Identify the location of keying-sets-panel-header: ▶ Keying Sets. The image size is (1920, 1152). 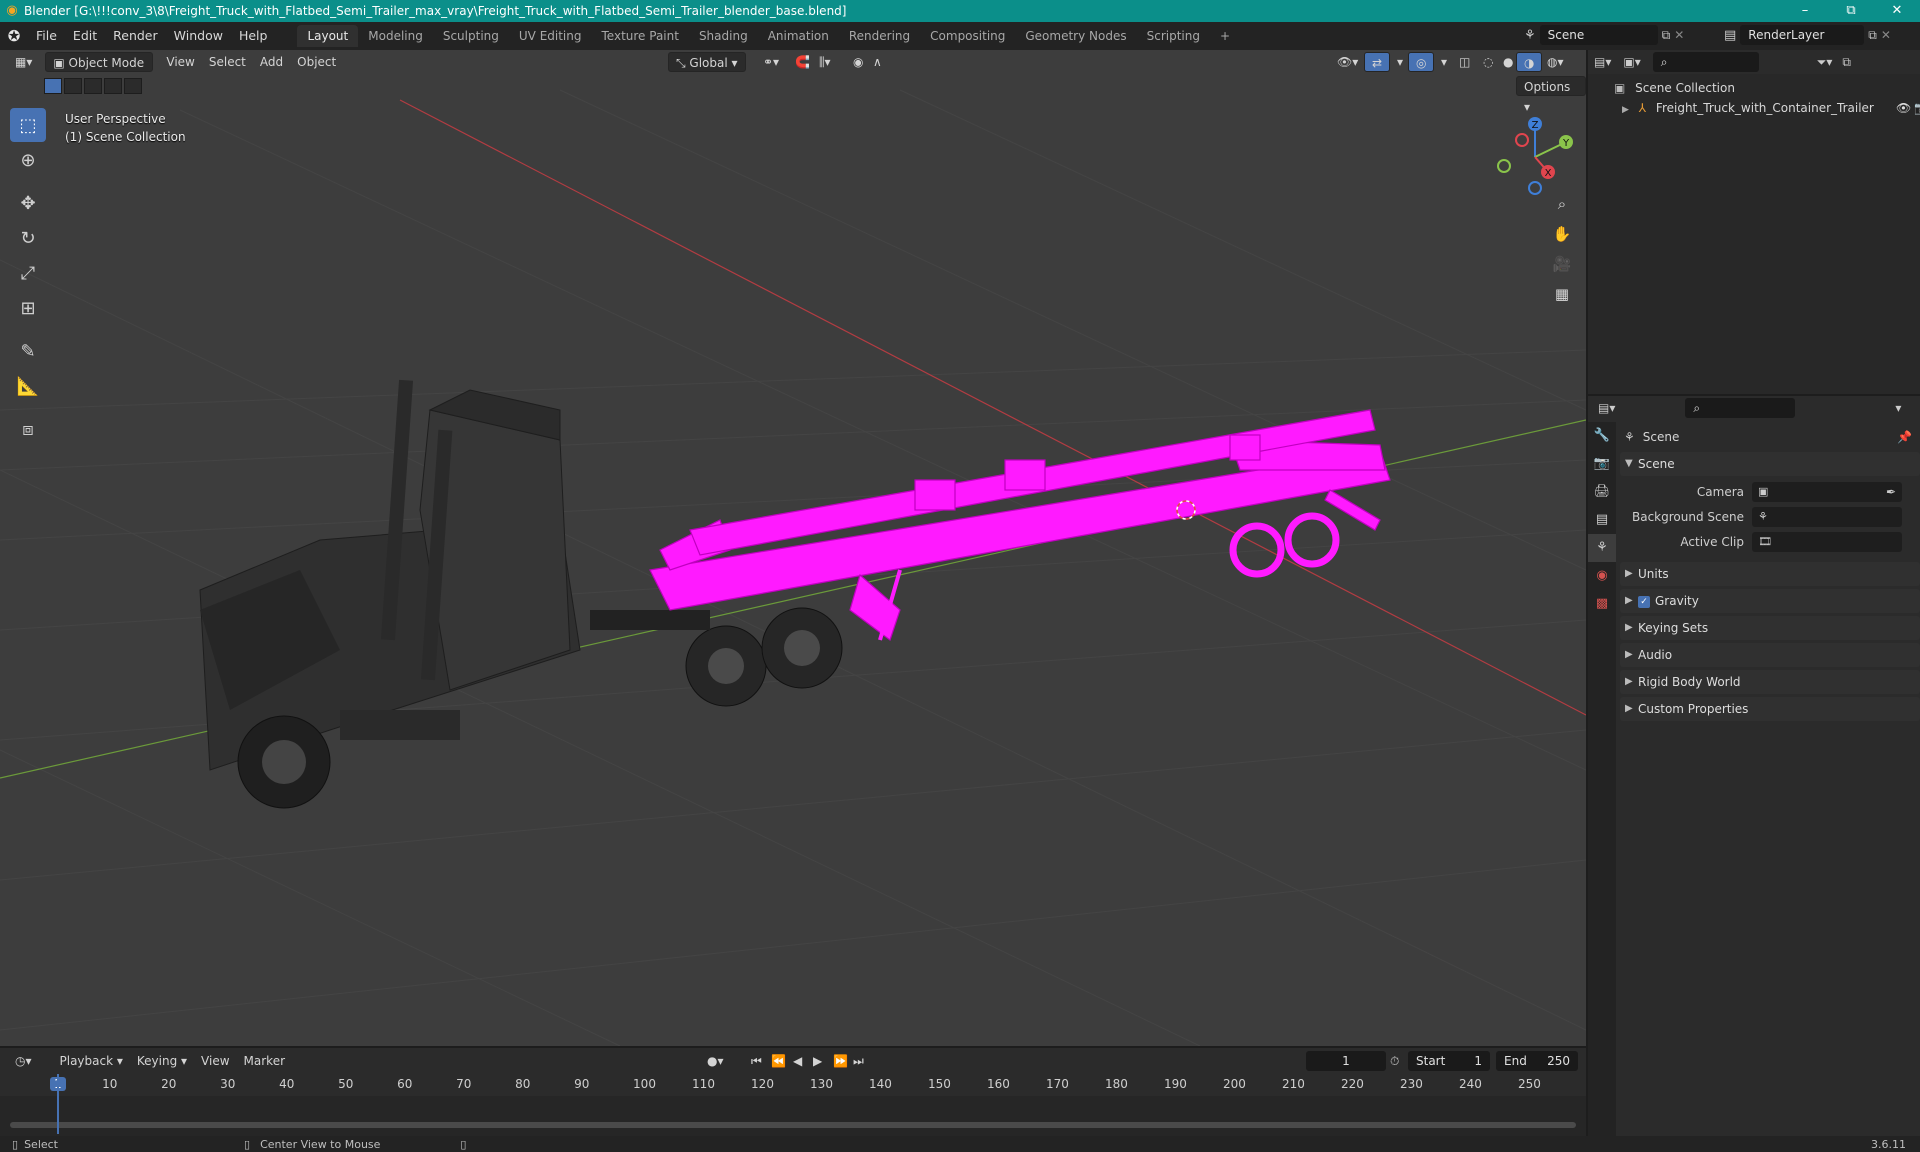
(1770, 628).